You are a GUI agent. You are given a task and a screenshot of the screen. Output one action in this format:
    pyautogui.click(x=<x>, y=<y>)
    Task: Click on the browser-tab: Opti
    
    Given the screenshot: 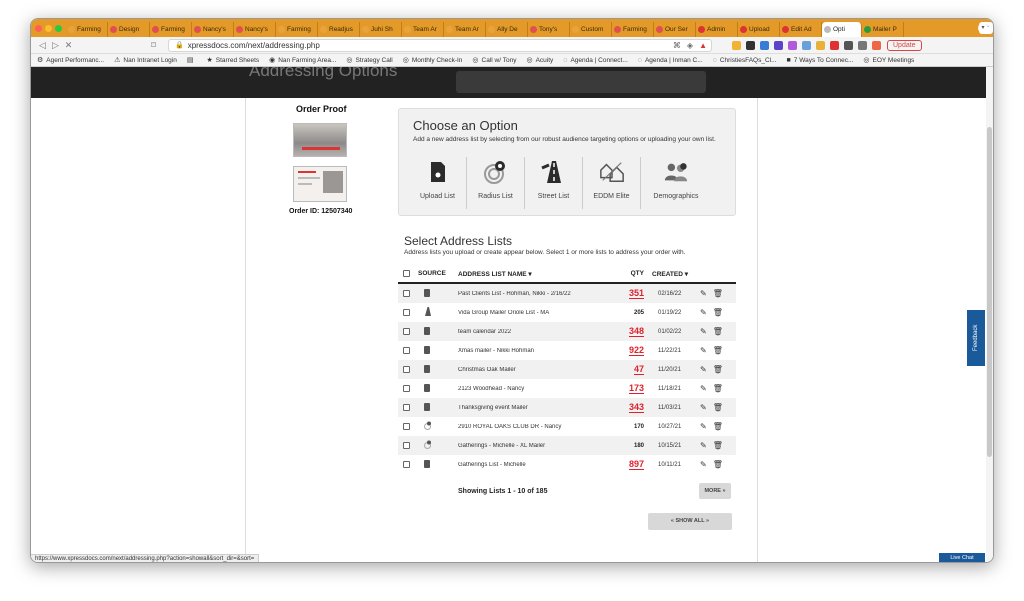 What is the action you would take?
    pyautogui.click(x=842, y=29)
    